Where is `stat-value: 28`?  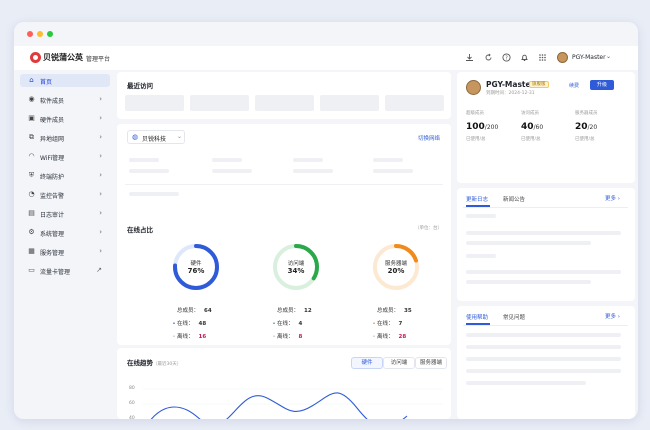 stat-value: 28 is located at coordinates (402, 337).